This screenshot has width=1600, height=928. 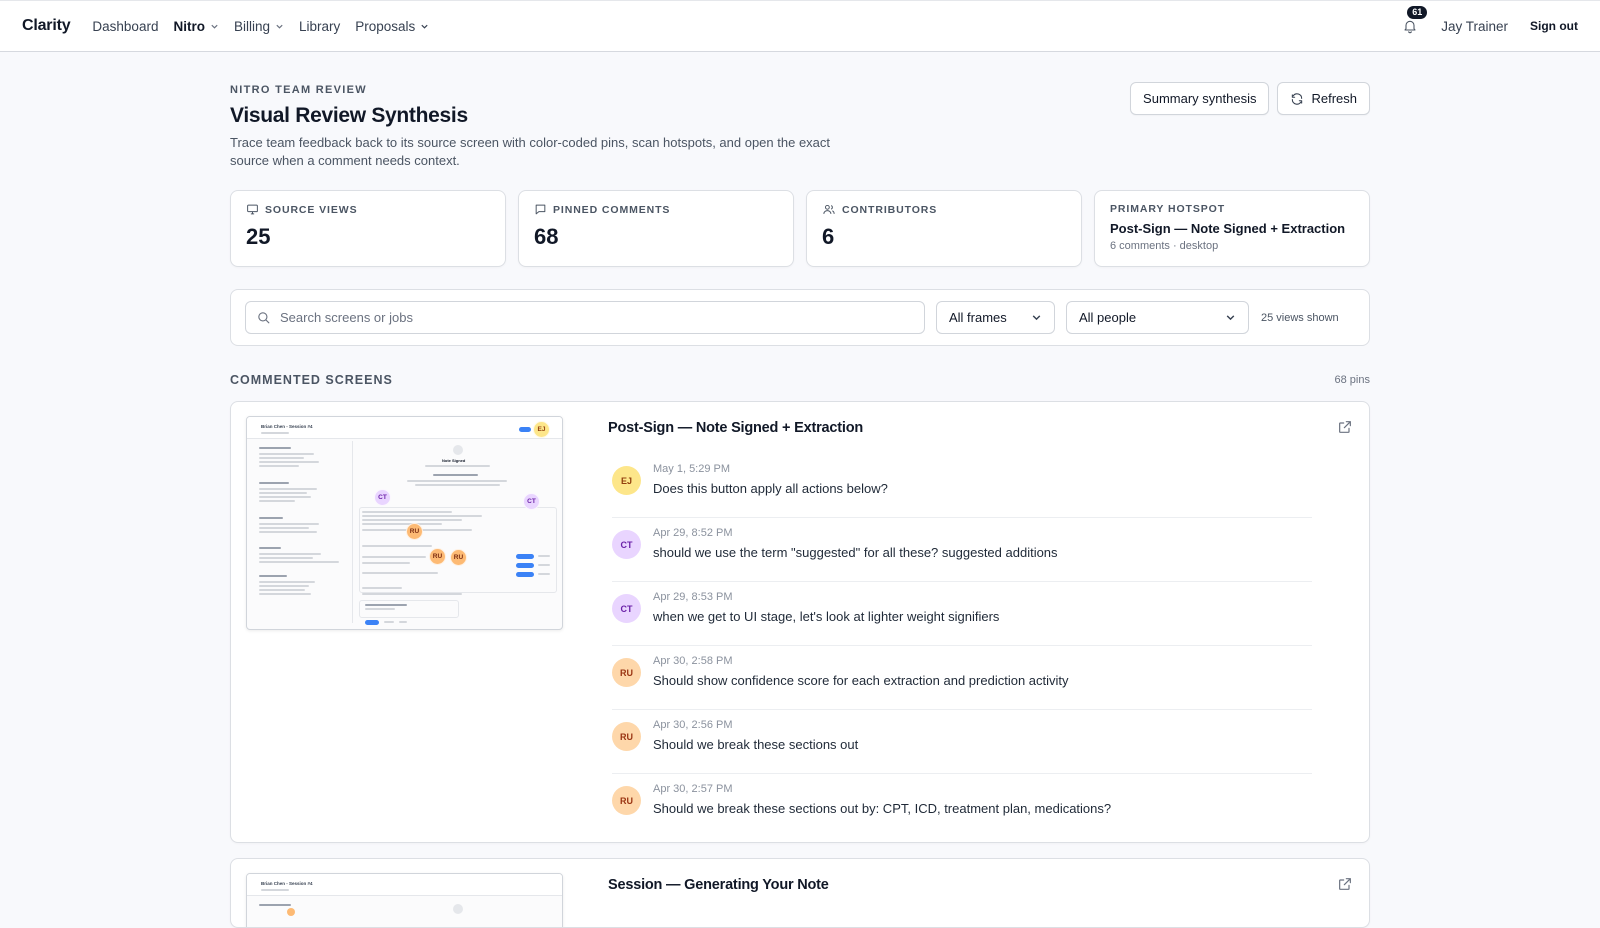 I want to click on comment-timestamp: Apr 30, 2:56 PM, so click(x=693, y=725).